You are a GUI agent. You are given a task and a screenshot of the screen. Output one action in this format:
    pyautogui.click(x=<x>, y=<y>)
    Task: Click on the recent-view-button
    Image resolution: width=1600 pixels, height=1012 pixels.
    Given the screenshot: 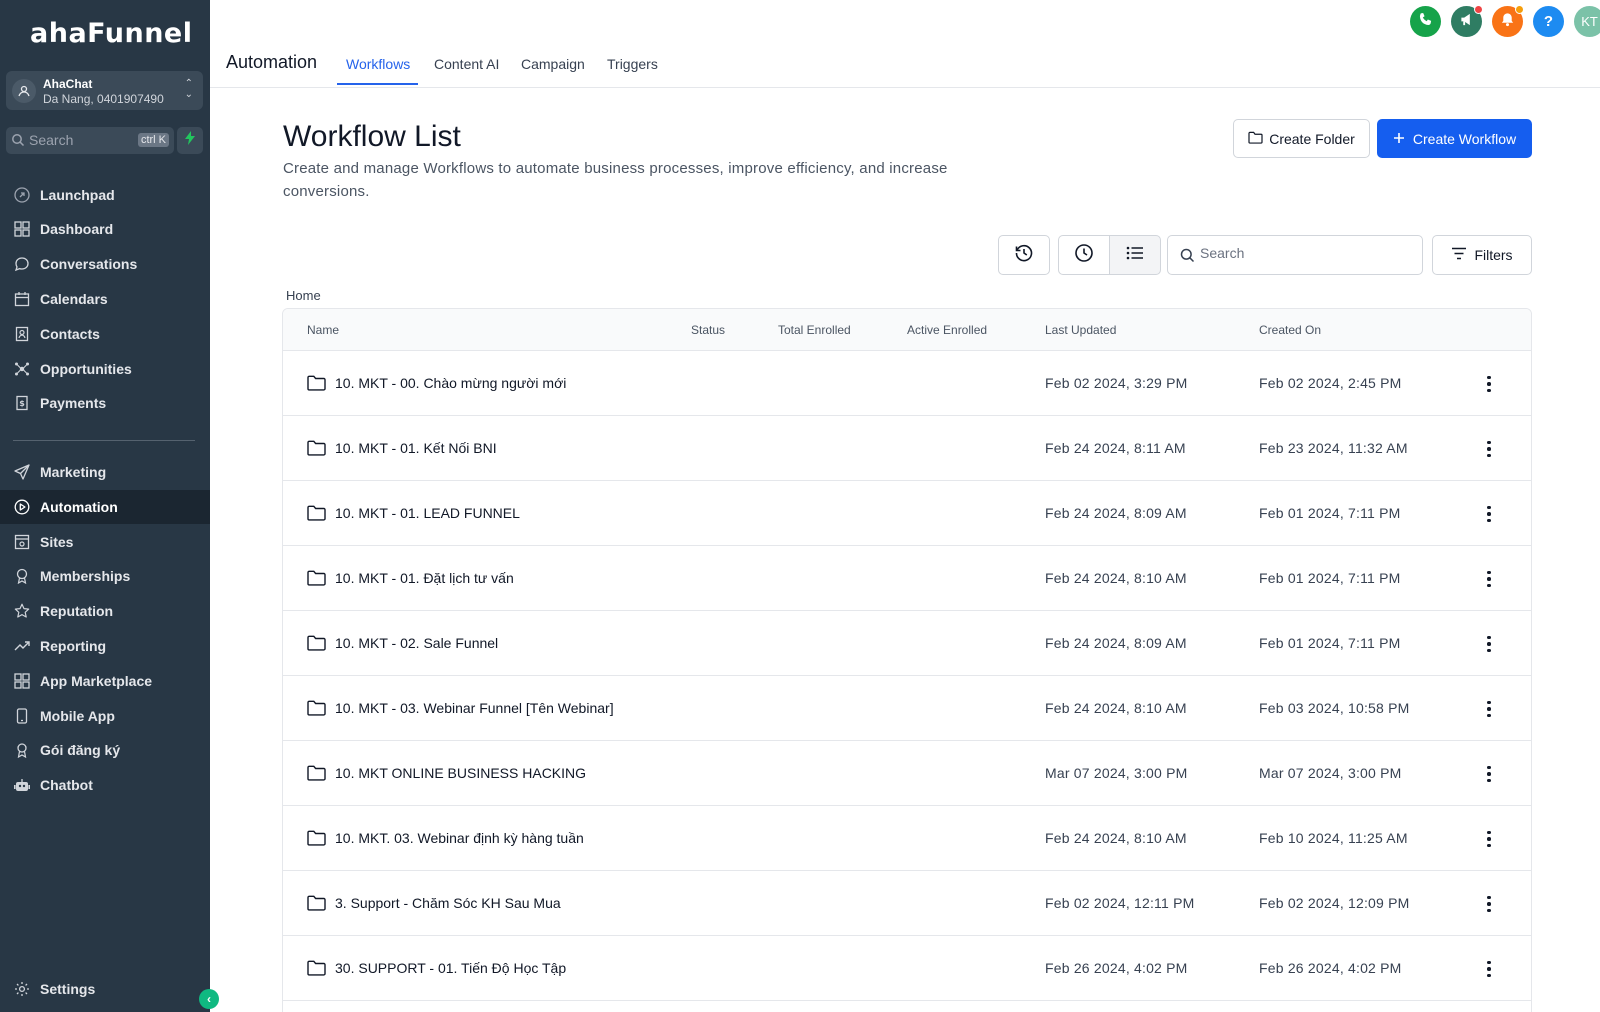 What is the action you would take?
    pyautogui.click(x=1084, y=255)
    